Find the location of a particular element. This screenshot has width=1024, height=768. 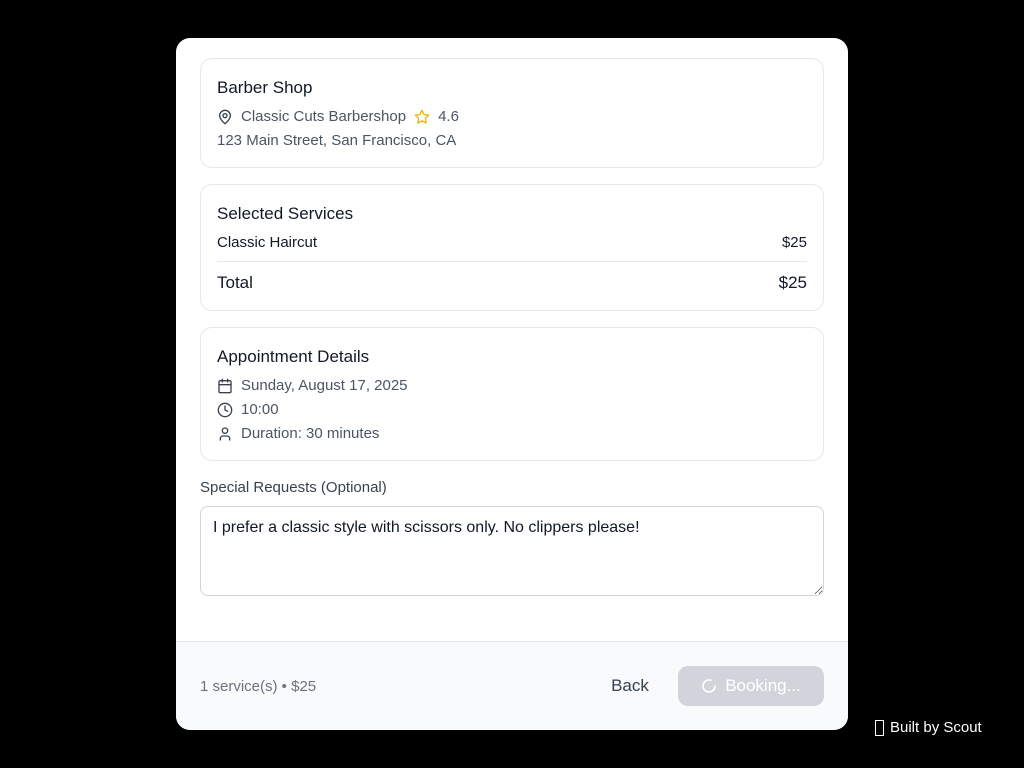

special-requests-label: Special Requests (Optional) is located at coordinates (293, 487).